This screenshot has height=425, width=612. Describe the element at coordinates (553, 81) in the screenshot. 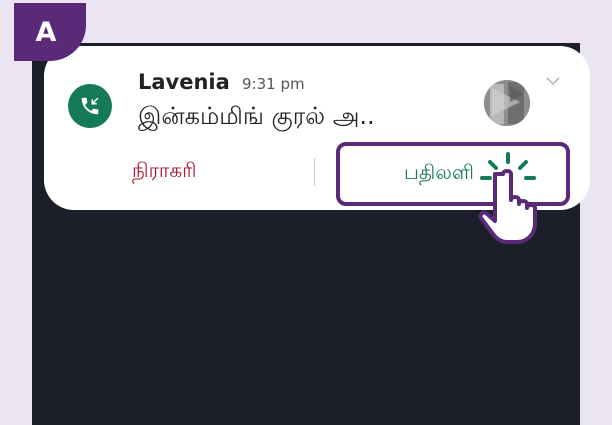

I see `chevron-down-icon` at that location.